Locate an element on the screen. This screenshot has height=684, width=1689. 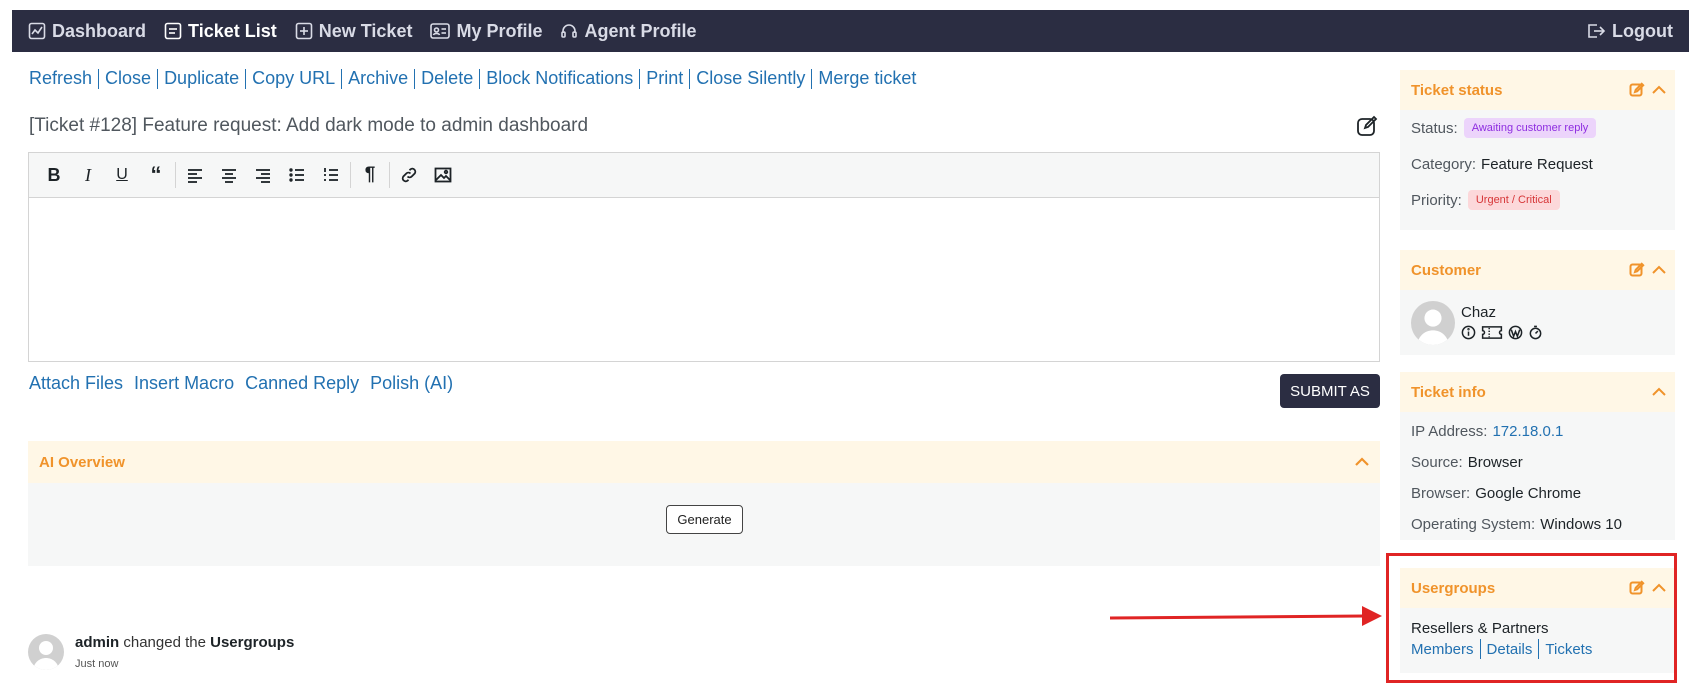
ip-link: 172.18.0.1 is located at coordinates (1527, 431).